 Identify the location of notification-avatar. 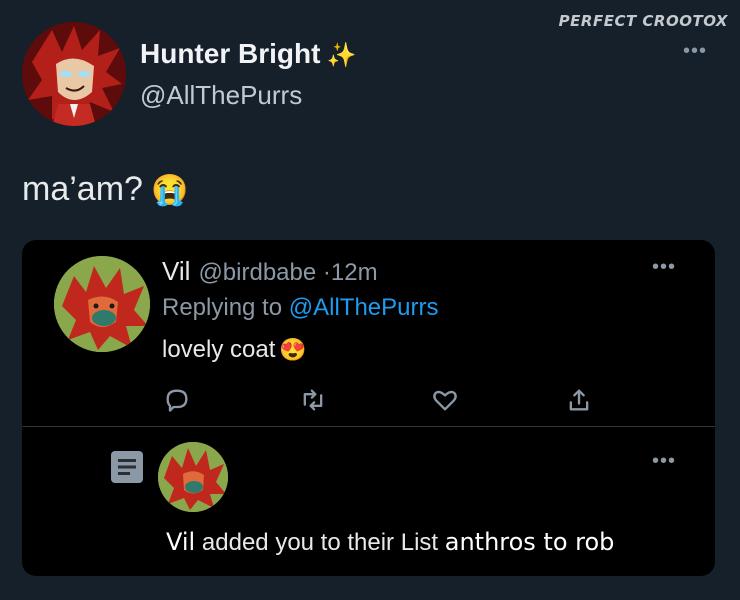
(193, 477).